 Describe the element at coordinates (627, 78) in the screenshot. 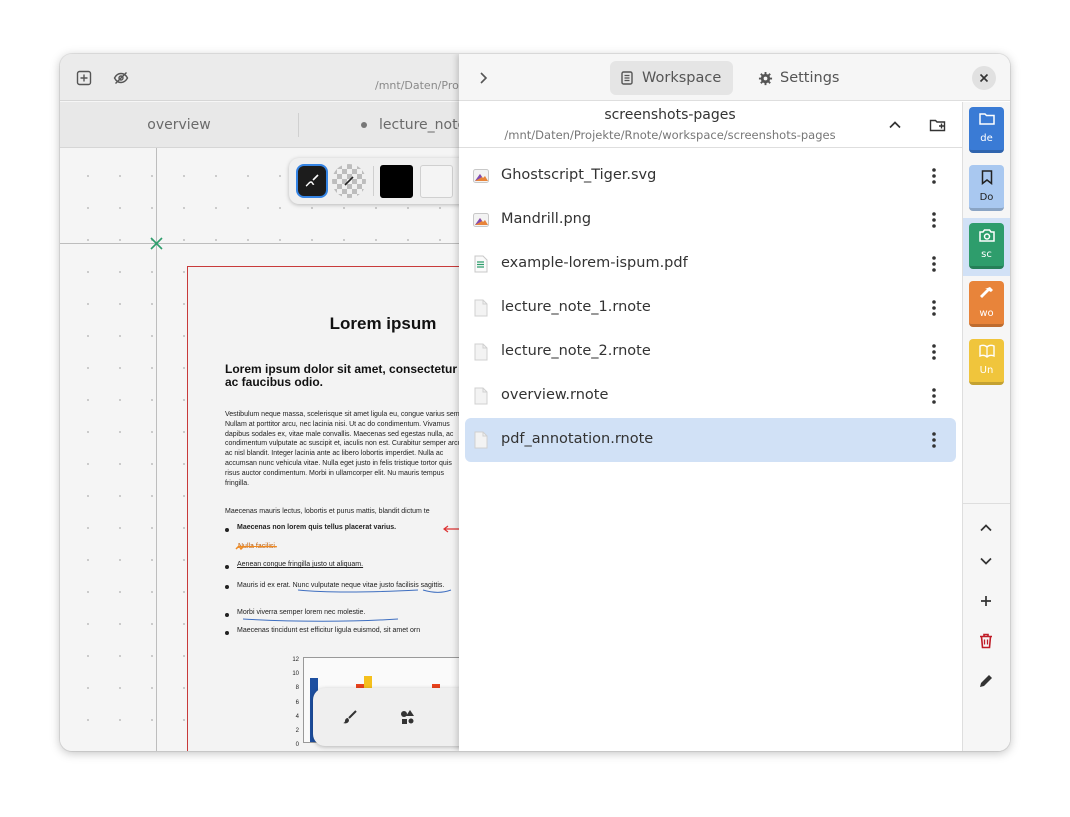

I see `workspace-icon` at that location.